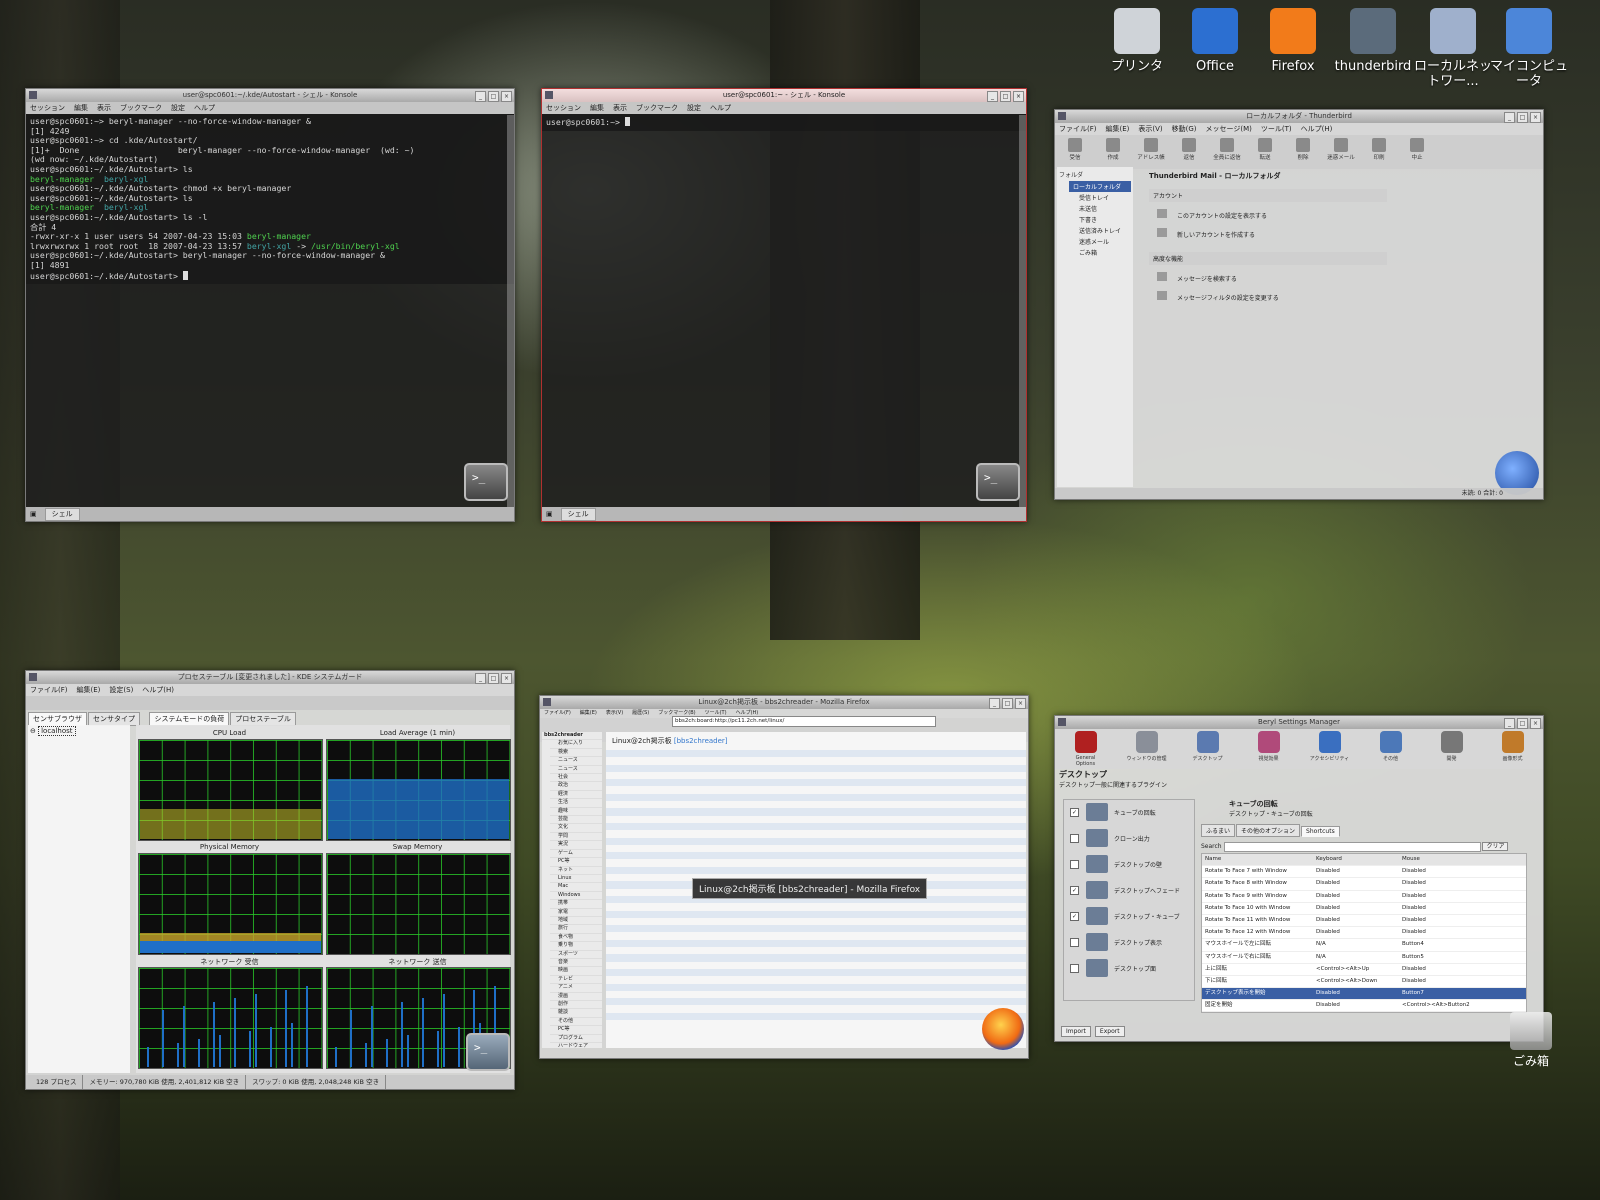  I want to click on table-row: マウスホイールで右に回転 N/A Button5, so click(1364, 958).